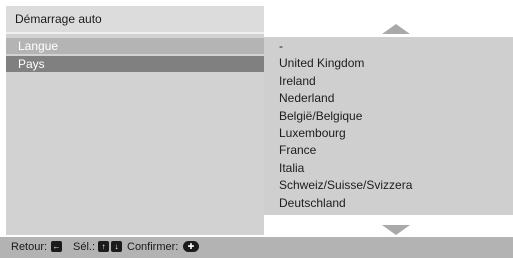 The image size is (513, 258). What do you see at coordinates (322, 63) in the screenshot?
I see `list-item-label: United Kingdom` at bounding box center [322, 63].